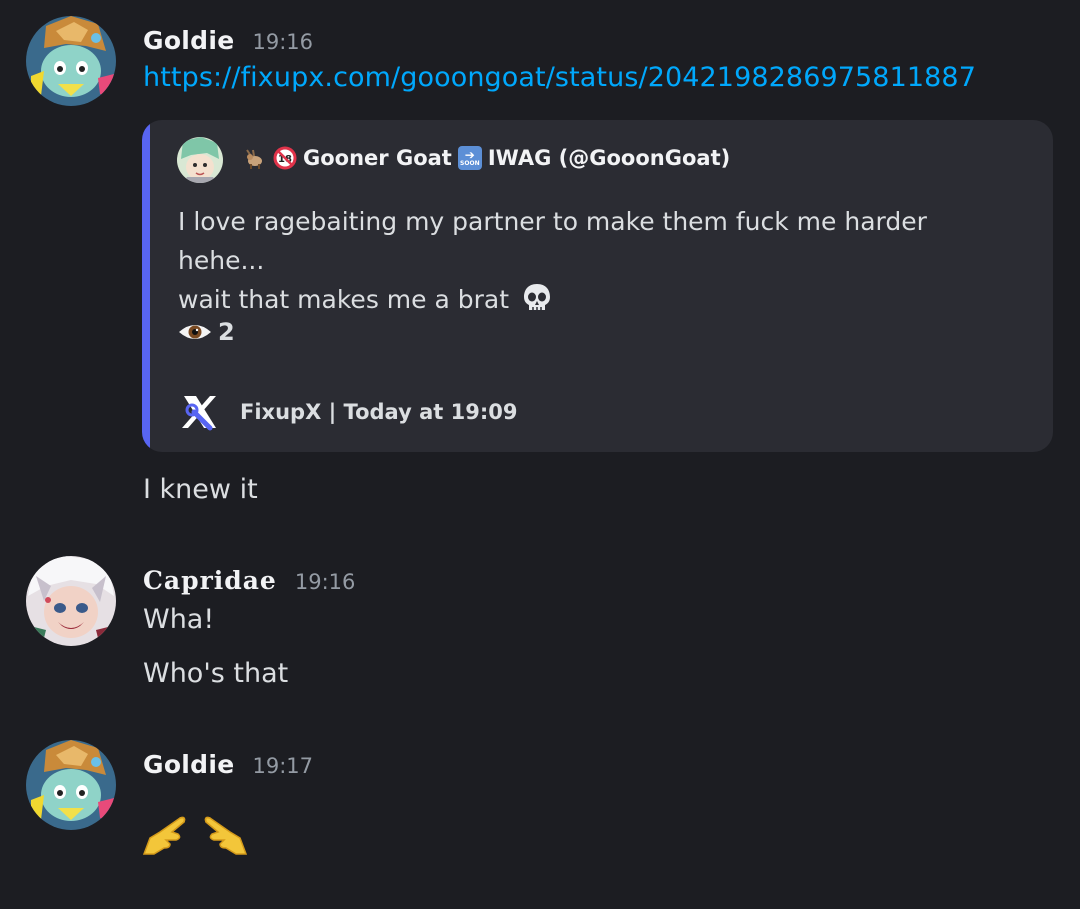  Describe the element at coordinates (255, 158) in the screenshot. I see `goat-emoji-icon` at that location.